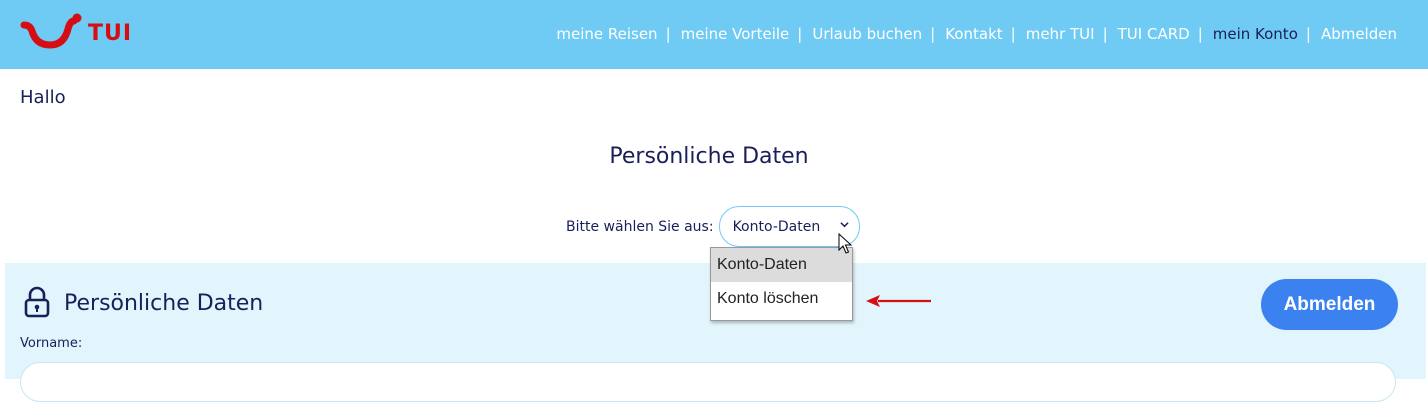 The height and width of the screenshot is (402, 1428). I want to click on option-konto-loeschen: Konto löschen, so click(781, 299).